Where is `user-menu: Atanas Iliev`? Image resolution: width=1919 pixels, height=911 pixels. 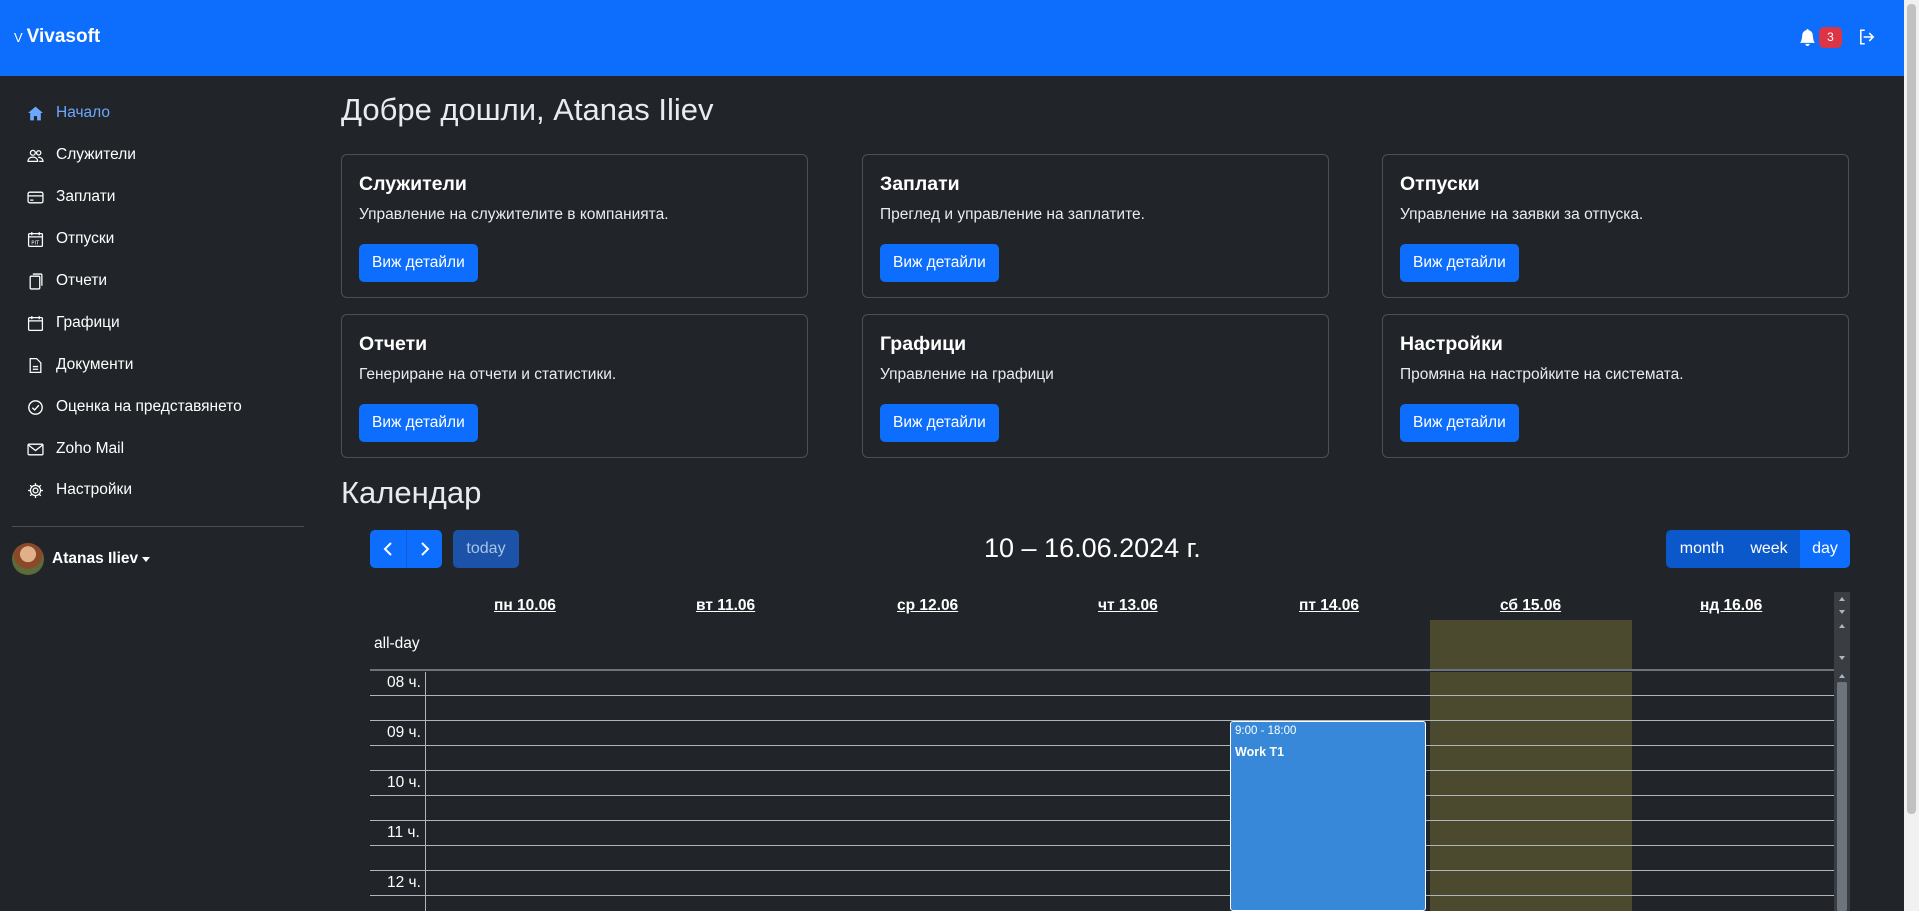 user-menu: Atanas Iliev is located at coordinates (81, 559).